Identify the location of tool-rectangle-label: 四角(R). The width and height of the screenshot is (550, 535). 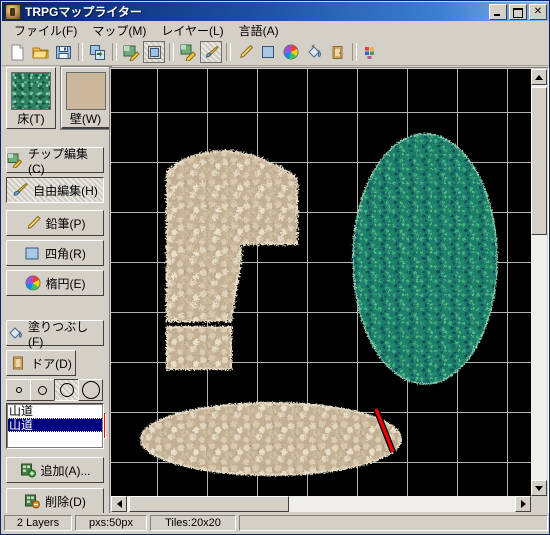
(65, 253).